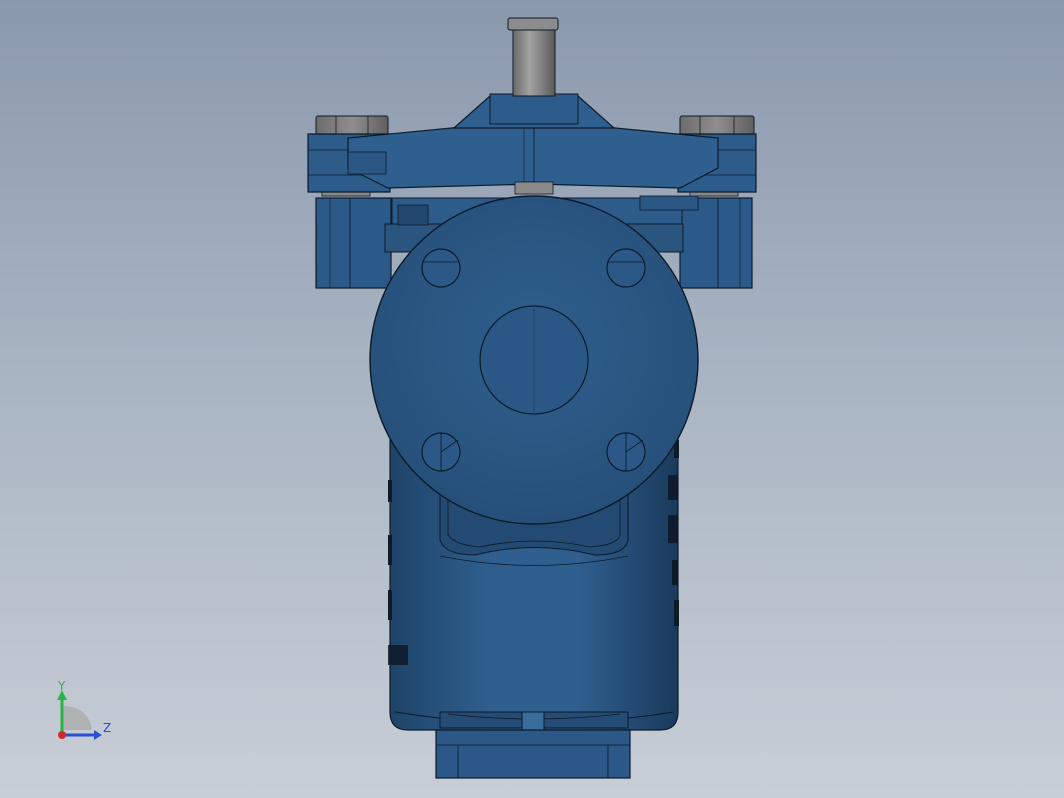 The image size is (1064, 798). Describe the element at coordinates (107, 728) in the screenshot. I see `z-axis-label: Z` at that location.